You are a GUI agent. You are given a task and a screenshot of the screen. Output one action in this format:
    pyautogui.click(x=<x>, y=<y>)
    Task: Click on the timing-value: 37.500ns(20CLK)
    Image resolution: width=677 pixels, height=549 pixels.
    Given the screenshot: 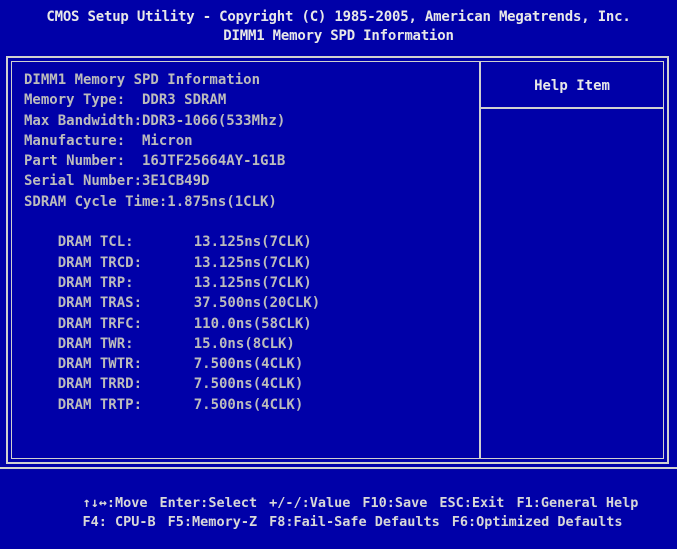 What is the action you would take?
    pyautogui.click(x=257, y=303)
    